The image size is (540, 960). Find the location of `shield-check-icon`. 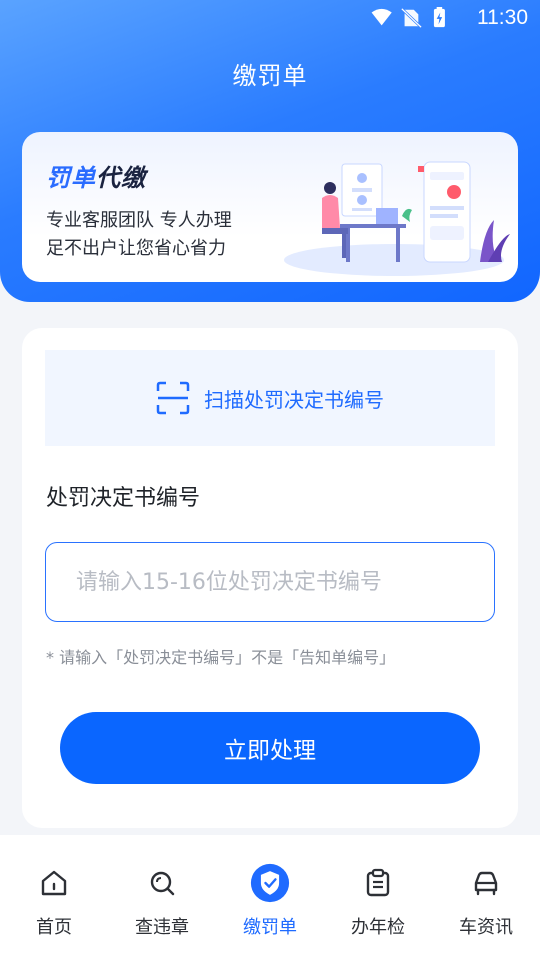

shield-check-icon is located at coordinates (270, 883).